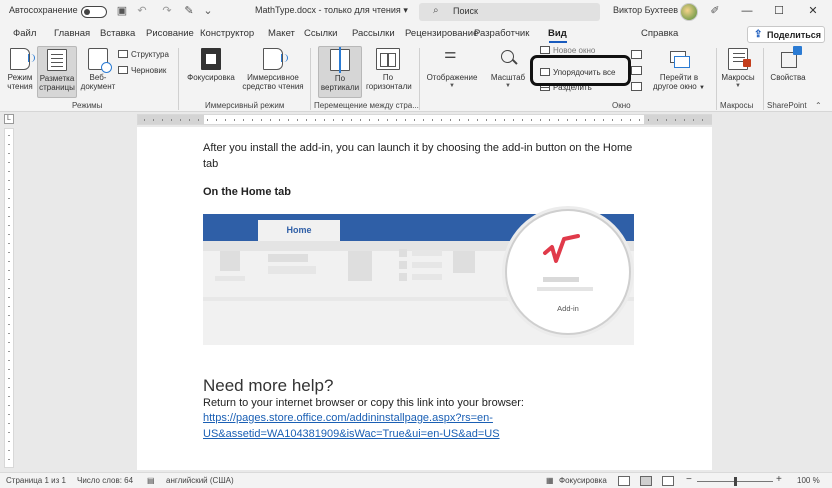 The width and height of the screenshot is (832, 488). What do you see at coordinates (389, 73) in the screenshot?
I see `side-to-side-button: По горизонтали` at bounding box center [389, 73].